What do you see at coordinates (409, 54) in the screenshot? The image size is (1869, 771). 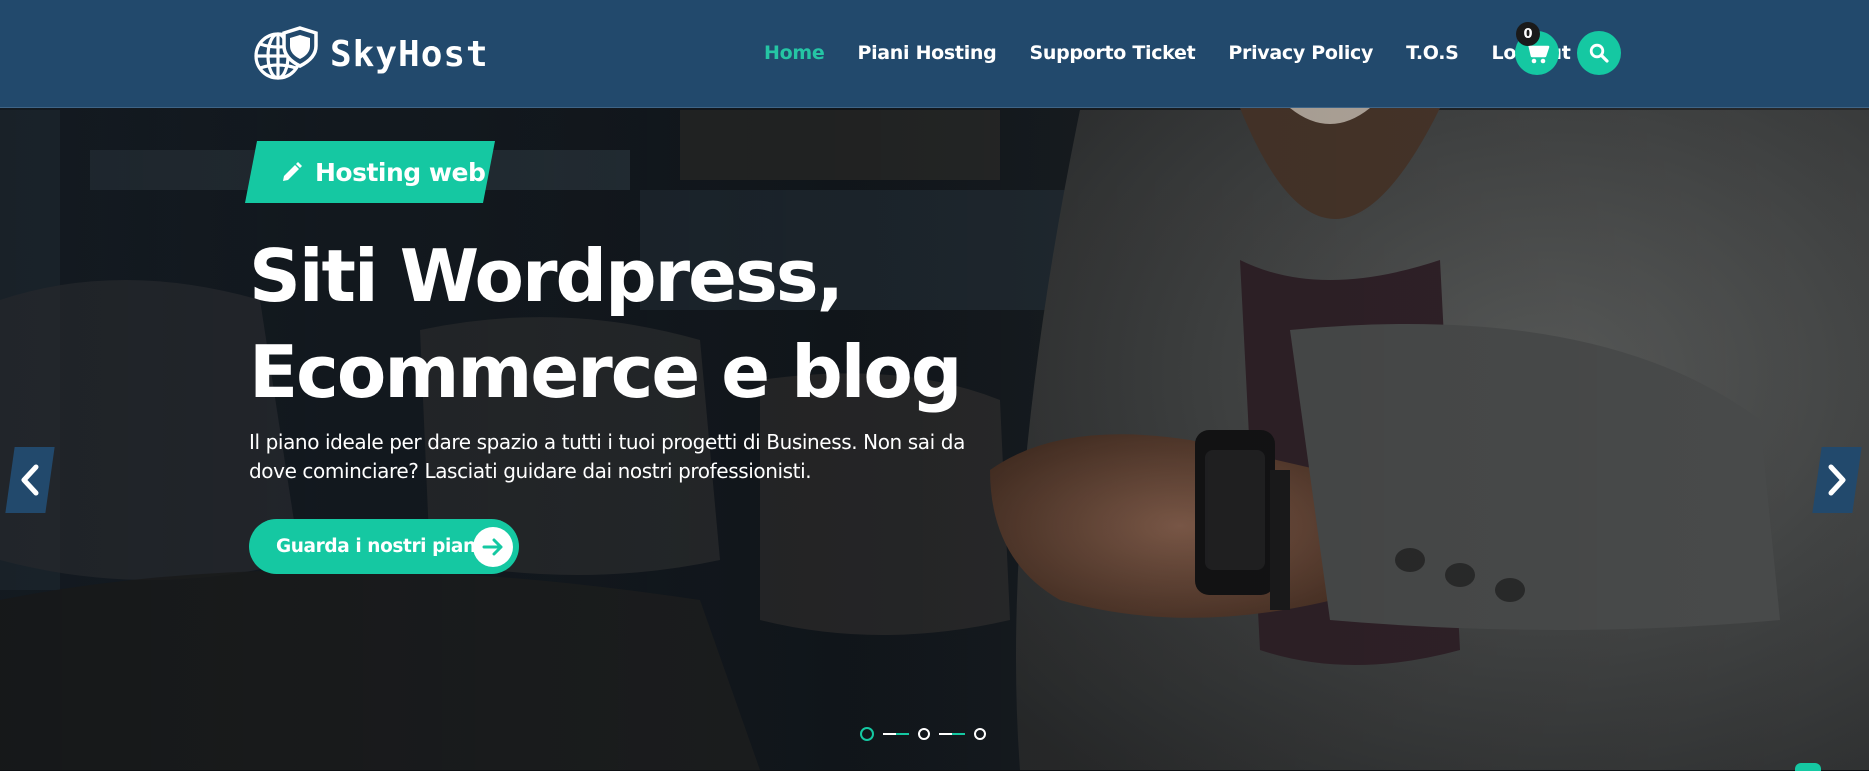 I see `brand-name: SkyHost` at bounding box center [409, 54].